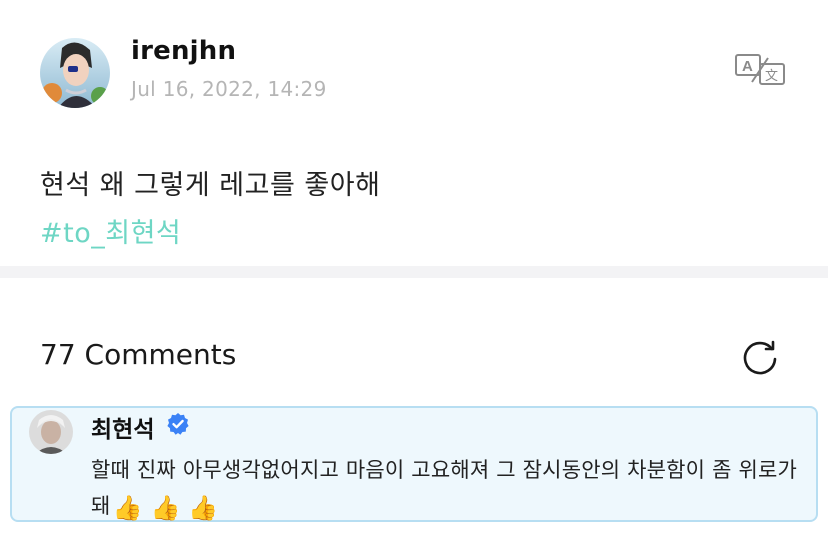 This screenshot has width=828, height=541. What do you see at coordinates (51, 432) in the screenshot?
I see `comment-avatar` at bounding box center [51, 432].